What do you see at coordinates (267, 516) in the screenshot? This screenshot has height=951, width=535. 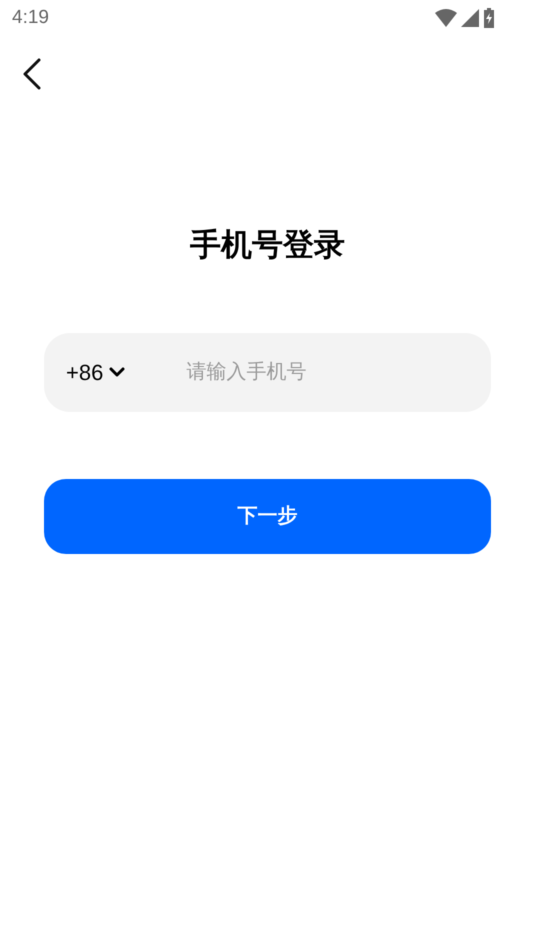 I see `next-button: 下一步` at bounding box center [267, 516].